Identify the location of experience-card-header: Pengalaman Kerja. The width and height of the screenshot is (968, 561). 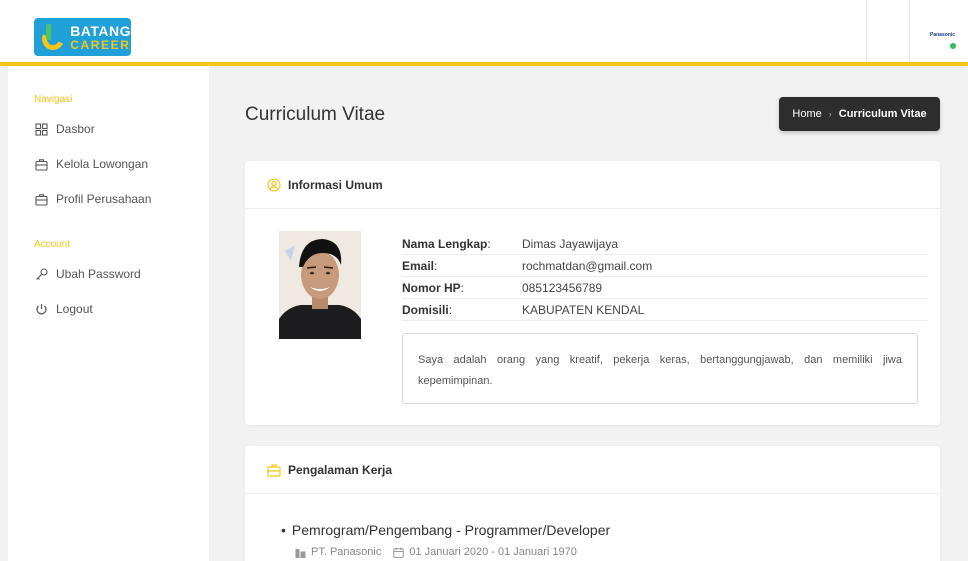
(592, 470).